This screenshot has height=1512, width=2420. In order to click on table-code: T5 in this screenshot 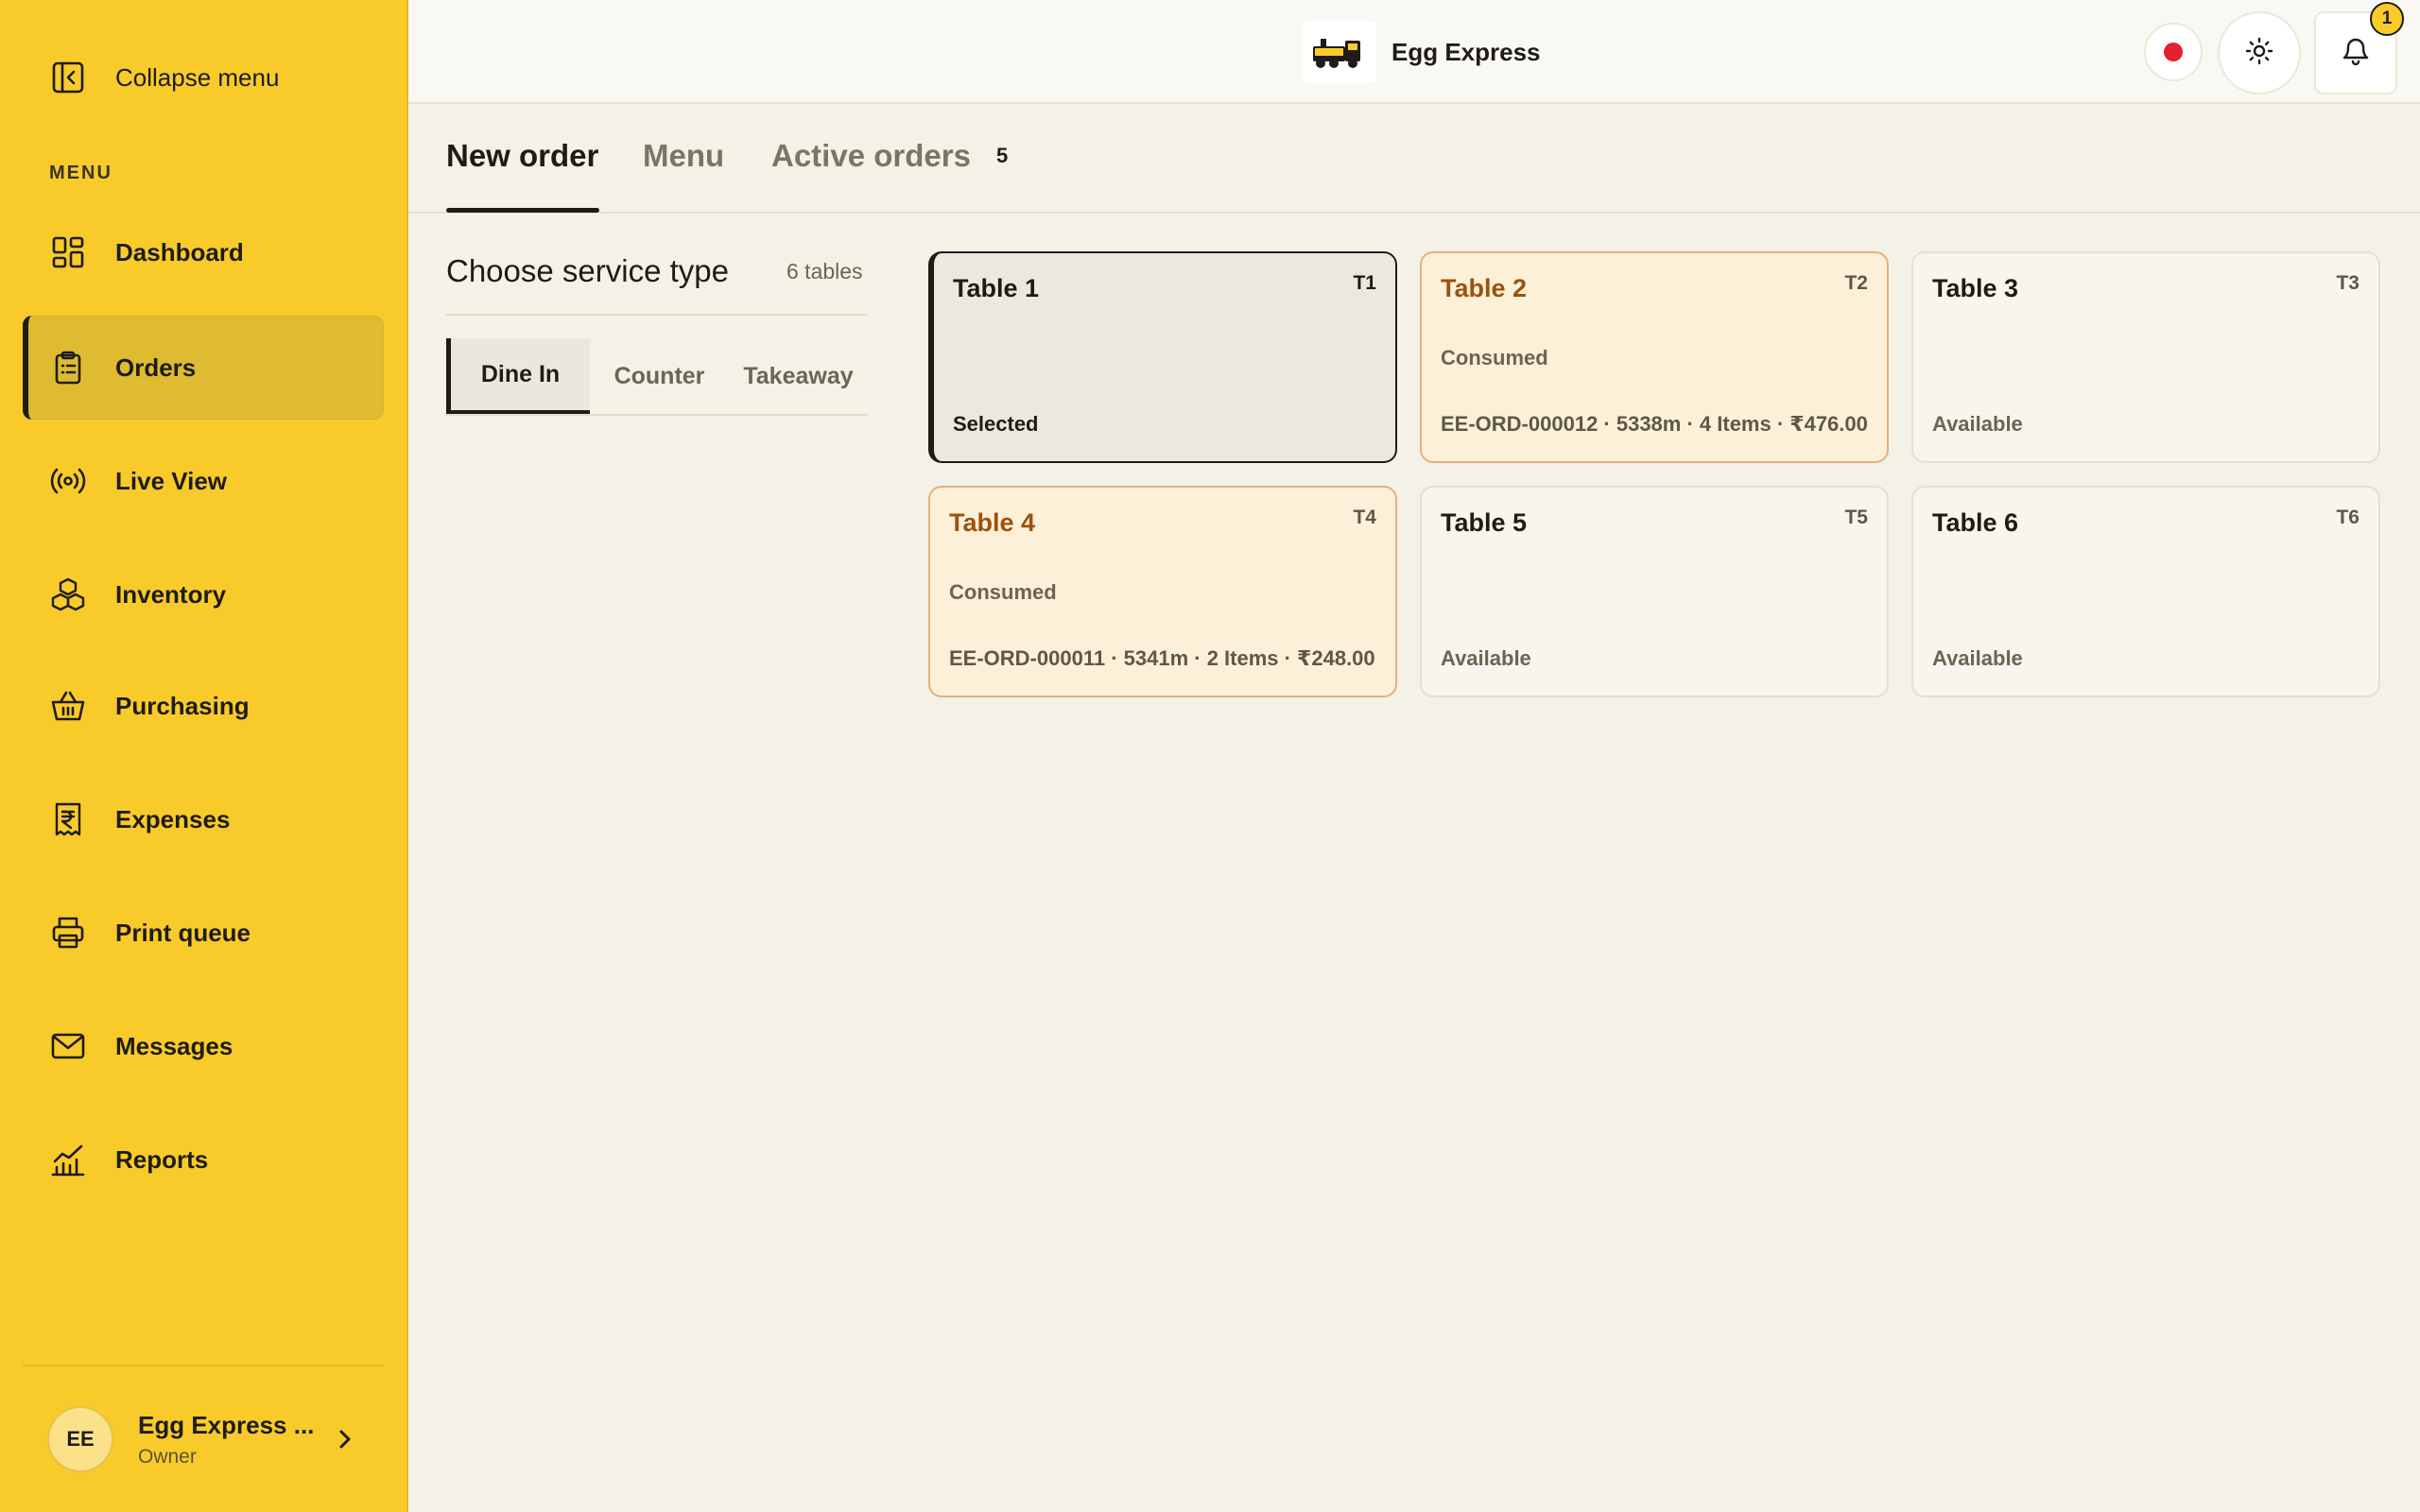, I will do `click(1856, 517)`.